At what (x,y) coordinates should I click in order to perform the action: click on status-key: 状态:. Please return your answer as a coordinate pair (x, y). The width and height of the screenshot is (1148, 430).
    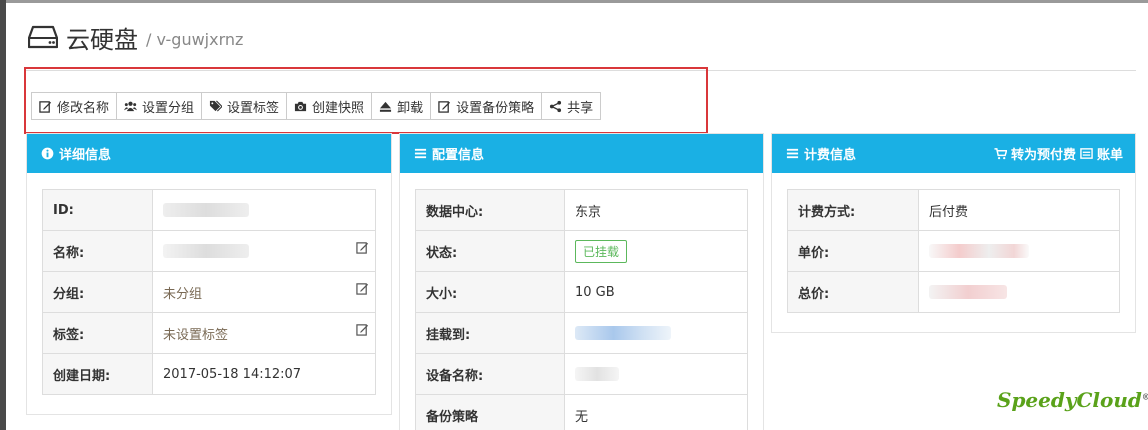
    Looking at the image, I should click on (490, 251).